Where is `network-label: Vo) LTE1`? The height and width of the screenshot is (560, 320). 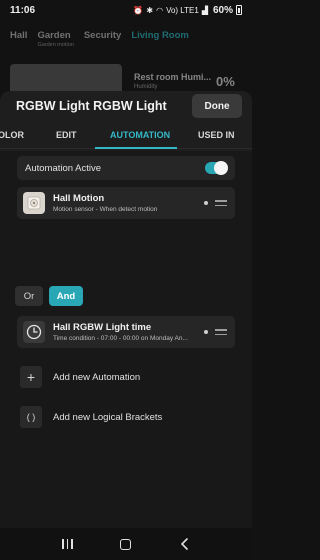
network-label: Vo) LTE1 is located at coordinates (182, 10).